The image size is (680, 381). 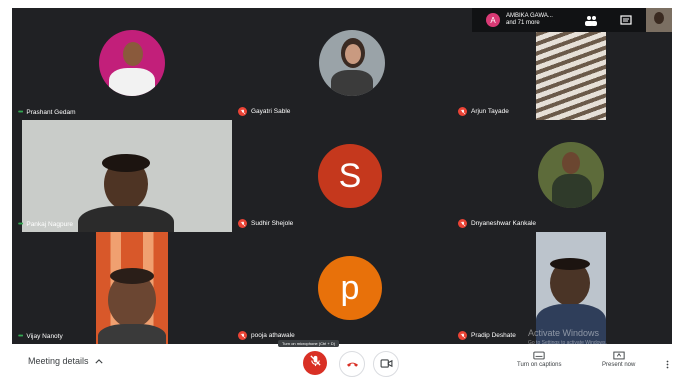 I want to click on participant-tile: ••• Vijay Nanoty, so click(x=122, y=288).